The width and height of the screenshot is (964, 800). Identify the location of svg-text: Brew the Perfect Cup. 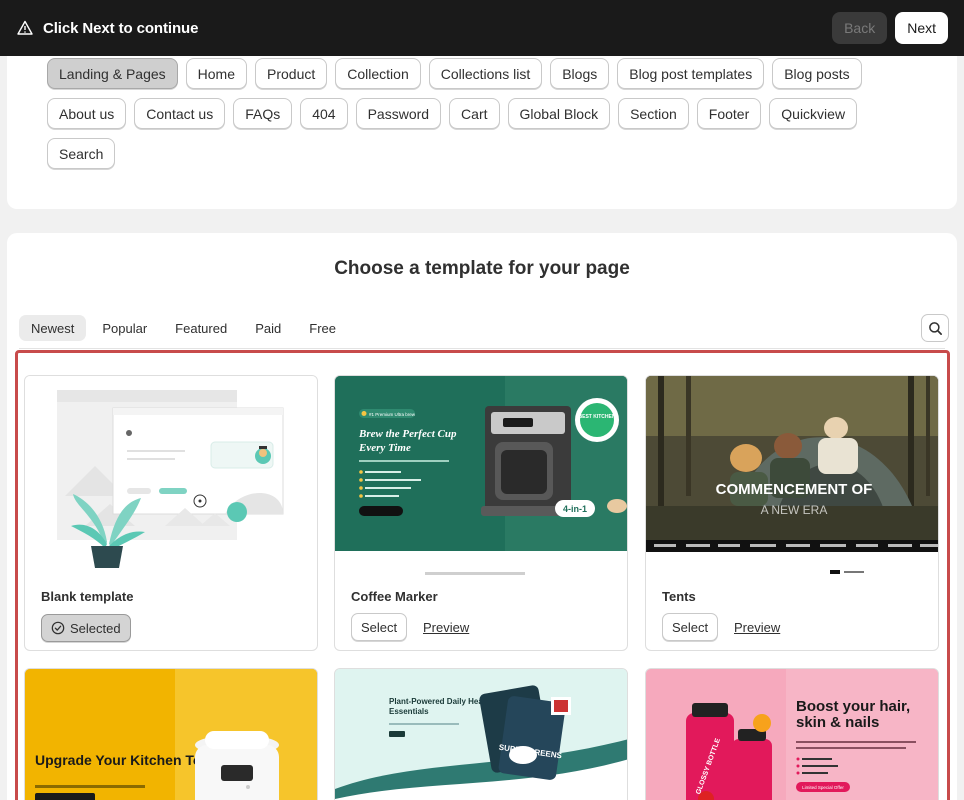
(407, 434).